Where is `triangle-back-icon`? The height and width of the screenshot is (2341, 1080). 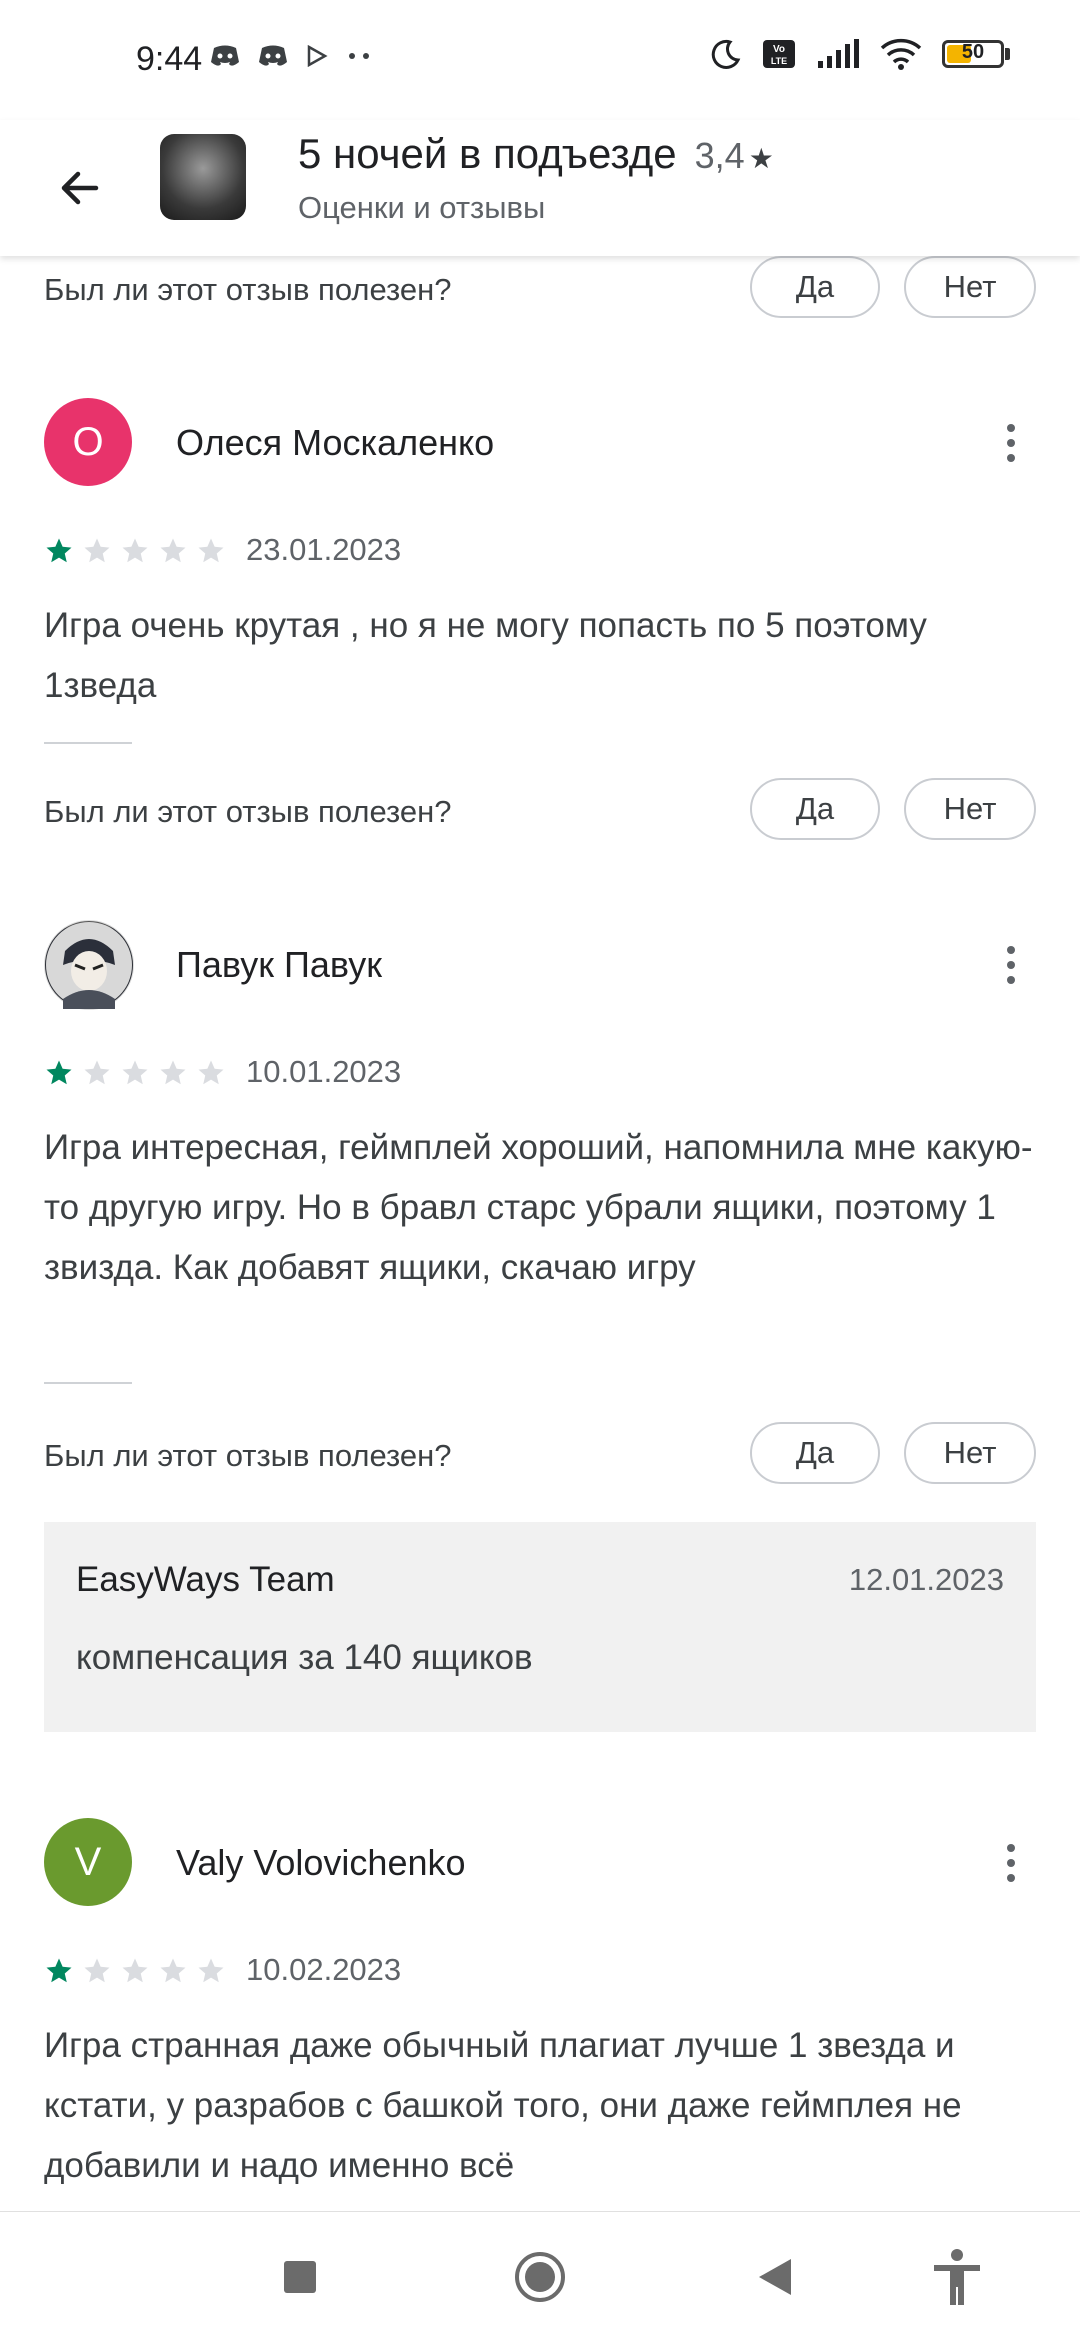
triangle-back-icon is located at coordinates (775, 2277).